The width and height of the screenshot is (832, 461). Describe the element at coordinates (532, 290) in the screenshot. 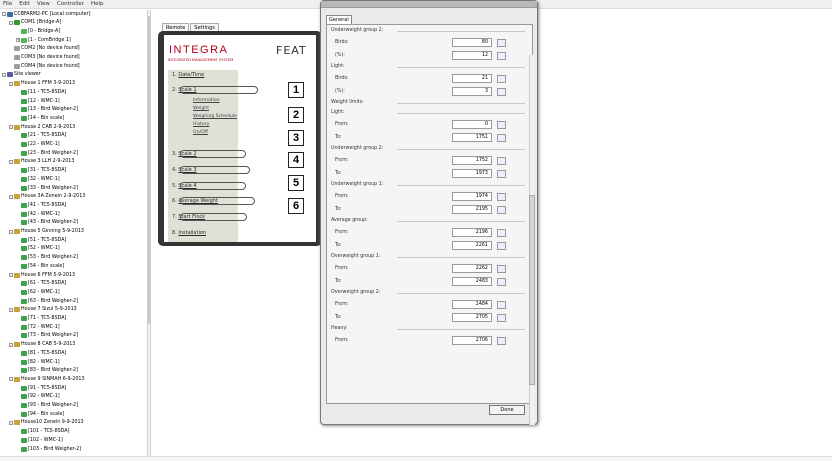

I see `dialog-scrollbar-thumb` at that location.